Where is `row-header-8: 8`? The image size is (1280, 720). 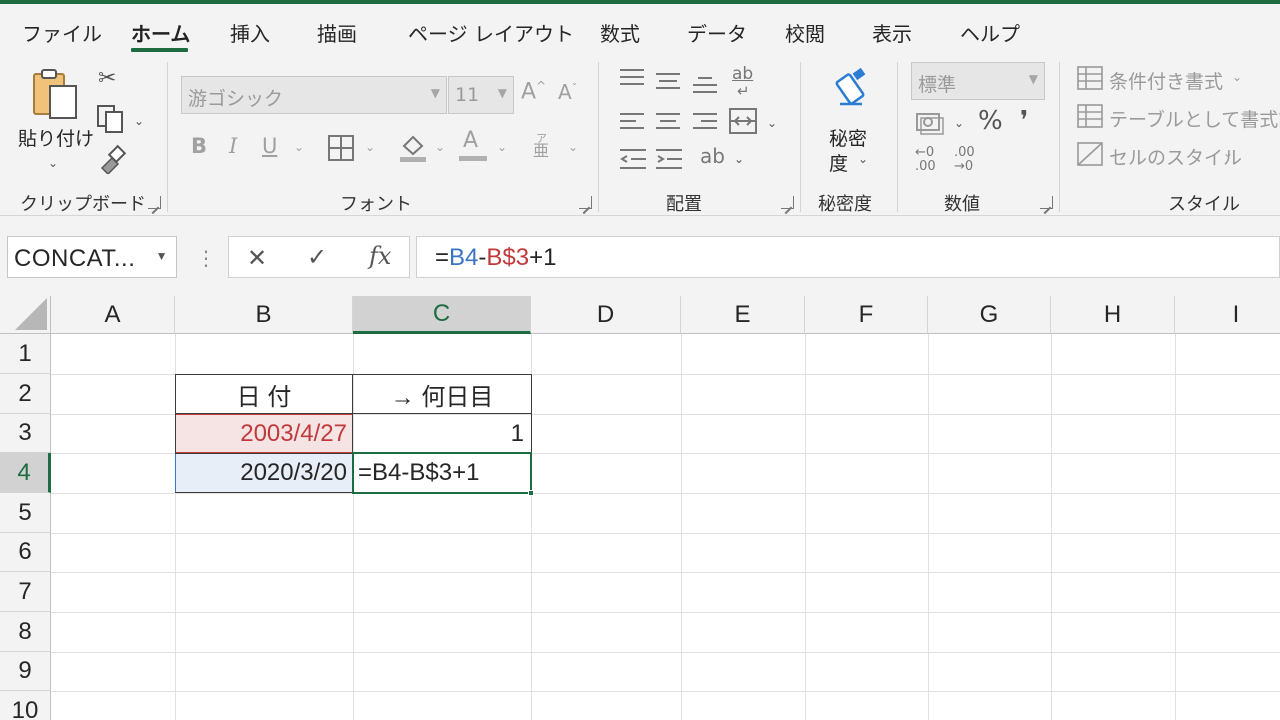 row-header-8: 8 is located at coordinates (25, 632).